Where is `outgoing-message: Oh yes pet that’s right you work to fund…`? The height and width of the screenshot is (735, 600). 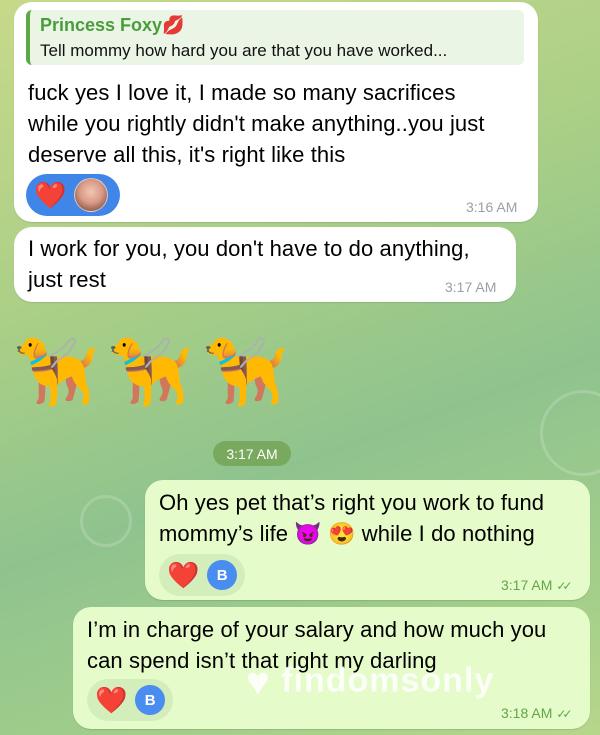
outgoing-message: Oh yes pet that’s right you work to fund… is located at coordinates (367, 540).